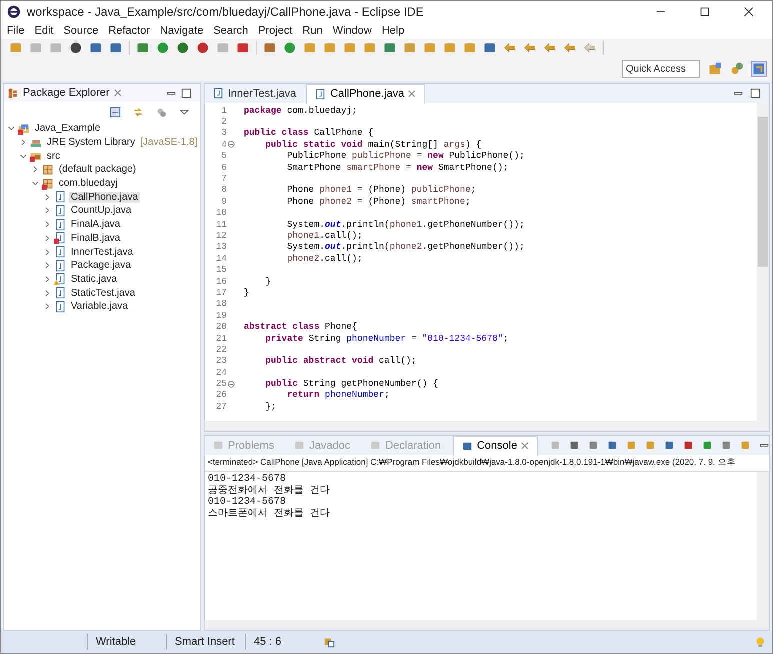 The width and height of the screenshot is (773, 654). What do you see at coordinates (324, 259) in the screenshot?
I see `code-line: phone2.call();` at bounding box center [324, 259].